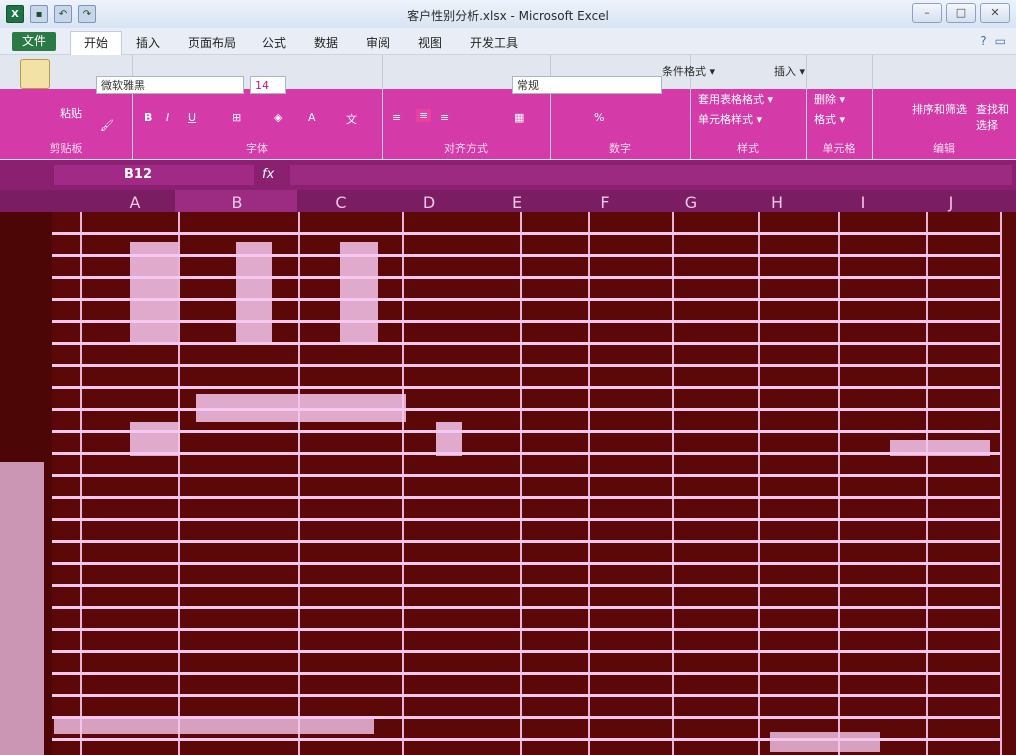  Describe the element at coordinates (212, 42) in the screenshot. I see `tab-page-layout: 页面布局` at that location.